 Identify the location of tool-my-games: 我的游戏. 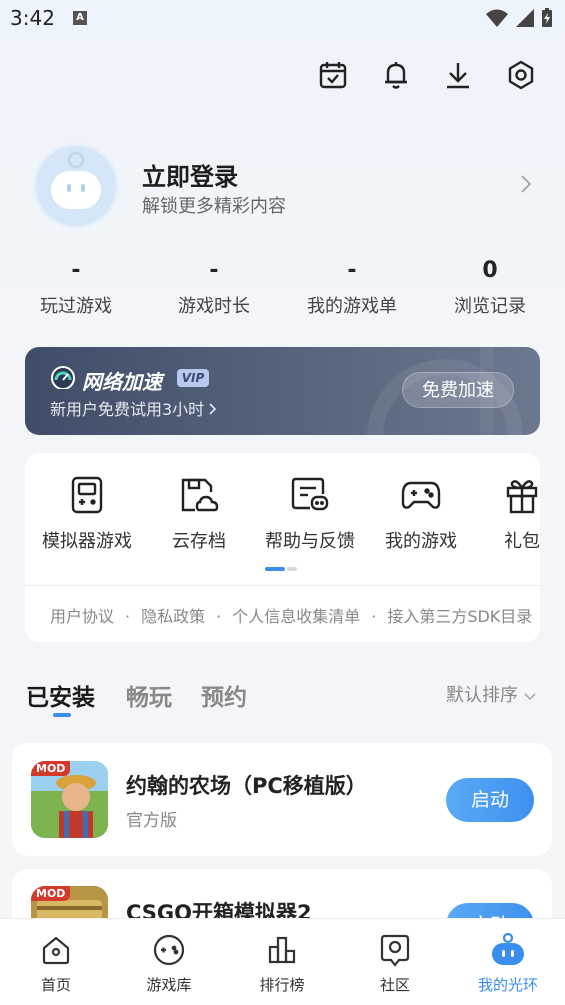
(421, 514).